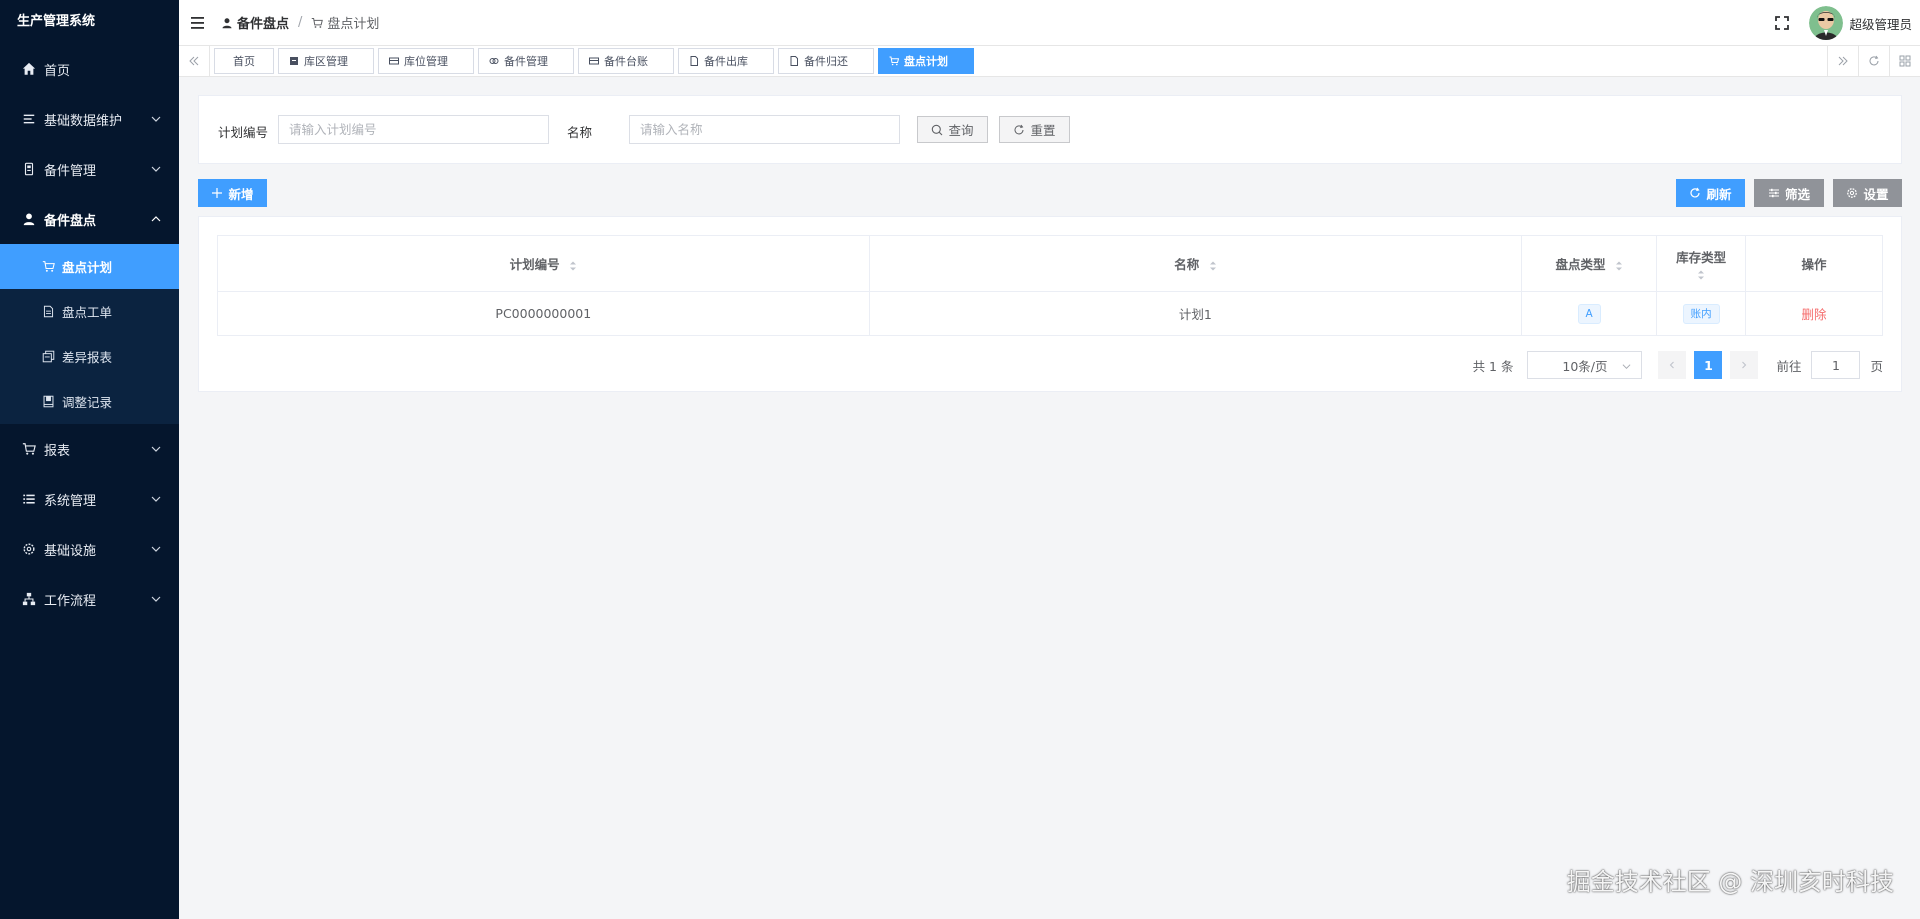 The height and width of the screenshot is (919, 1920). I want to click on sidebar-item-diff-report: 差异报表, so click(89, 356).